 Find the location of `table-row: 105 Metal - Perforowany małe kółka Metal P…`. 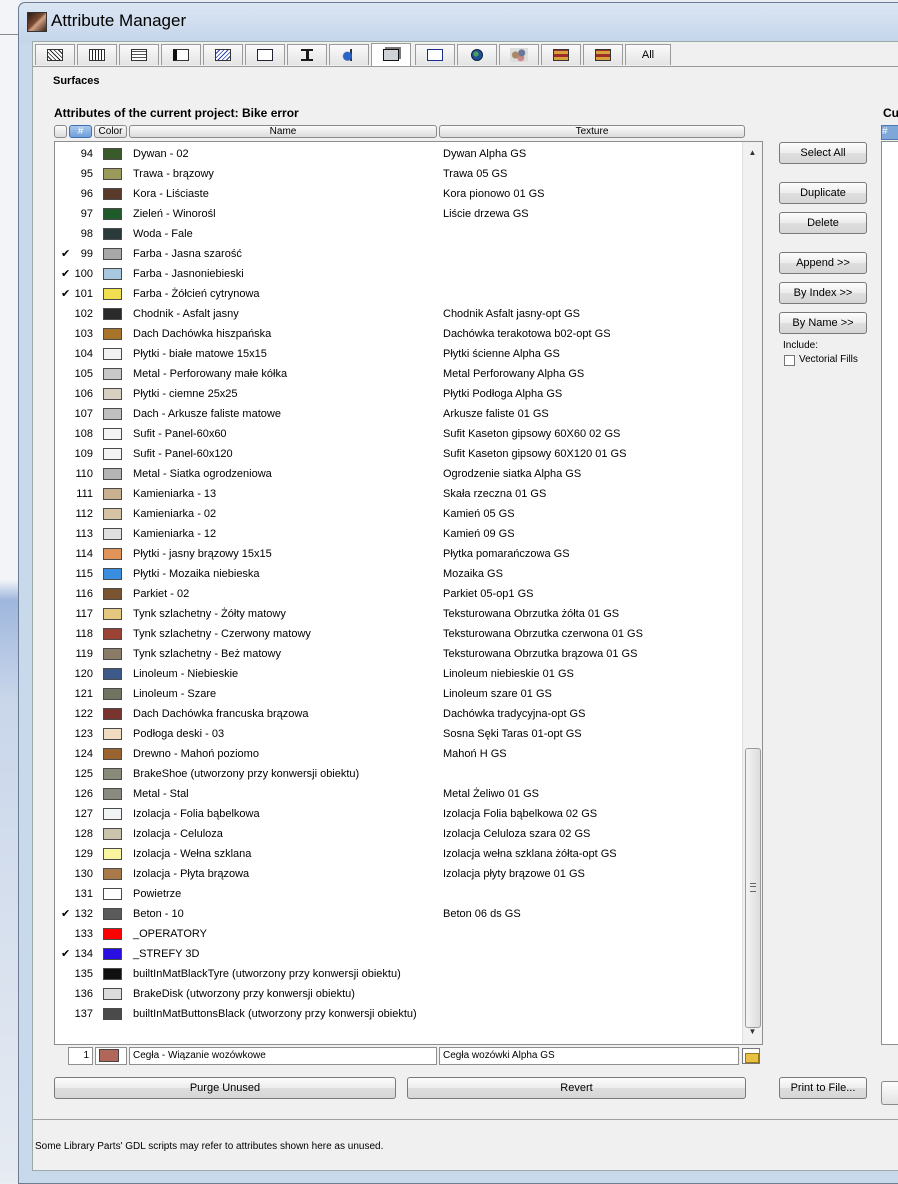

table-row: 105 Metal - Perforowany małe kółka Metal P… is located at coordinates (398, 374).